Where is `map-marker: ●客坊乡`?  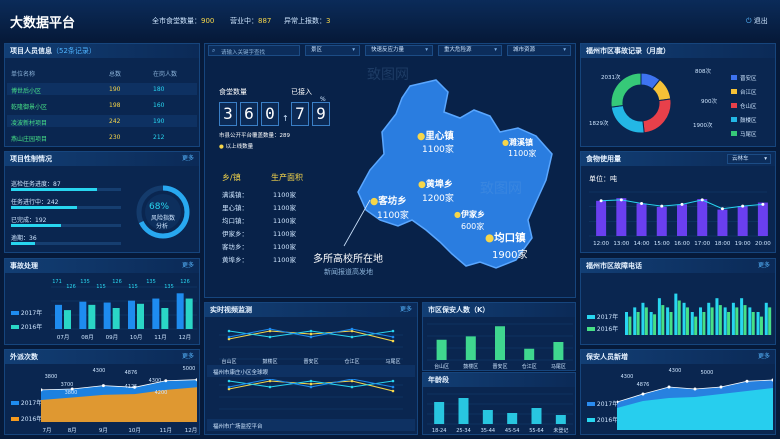 map-marker: ●客坊乡 is located at coordinates (388, 200).